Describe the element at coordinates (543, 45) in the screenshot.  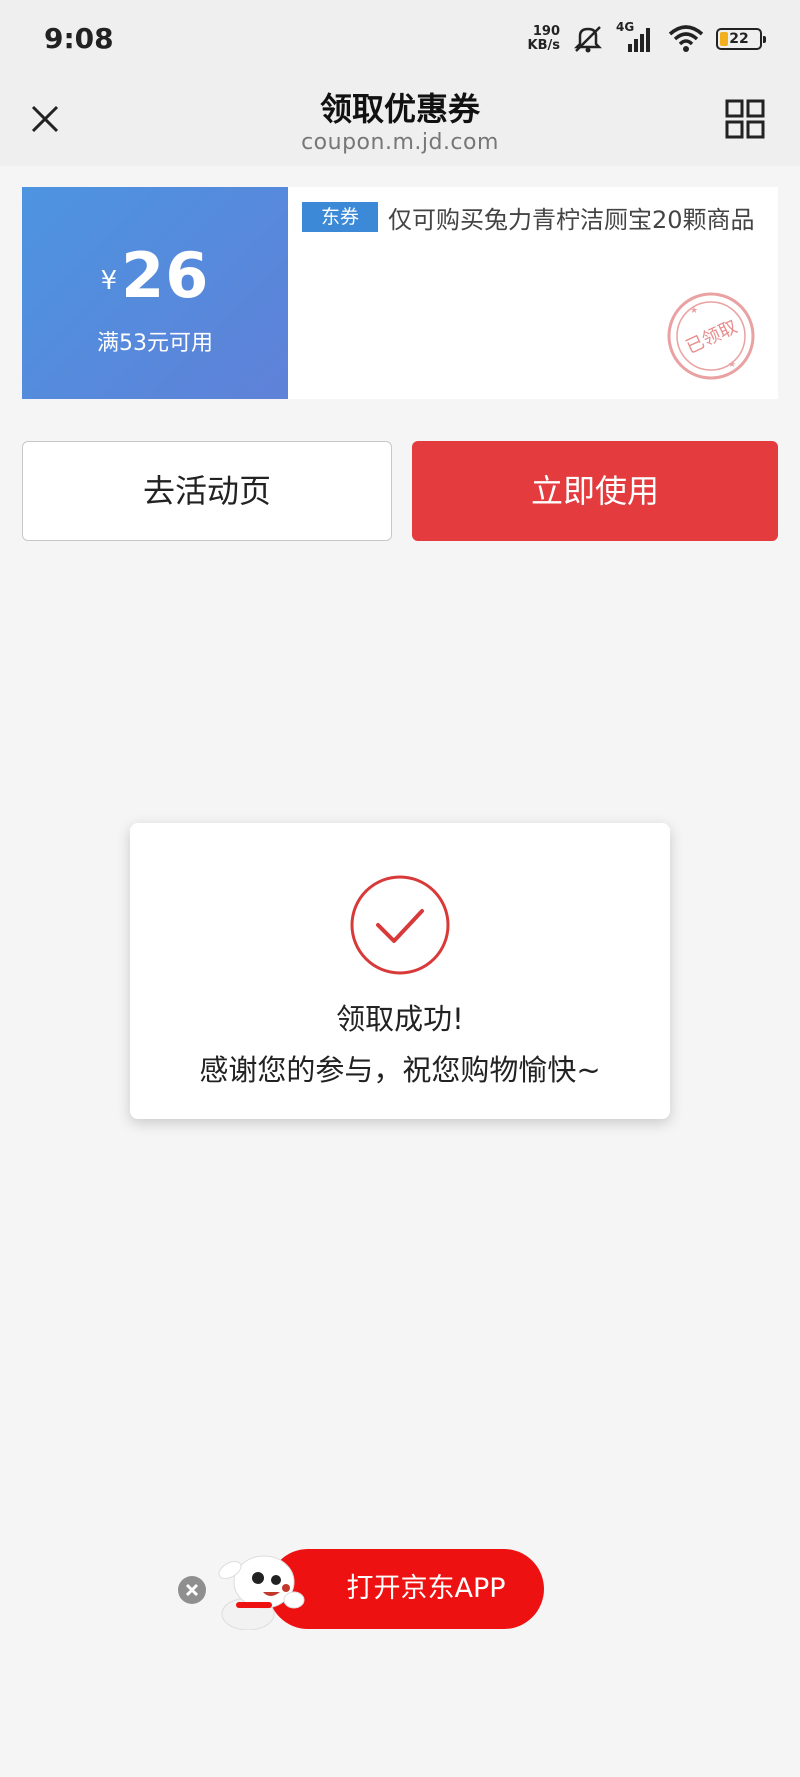
I see `network-speed-unit: KB/s` at that location.